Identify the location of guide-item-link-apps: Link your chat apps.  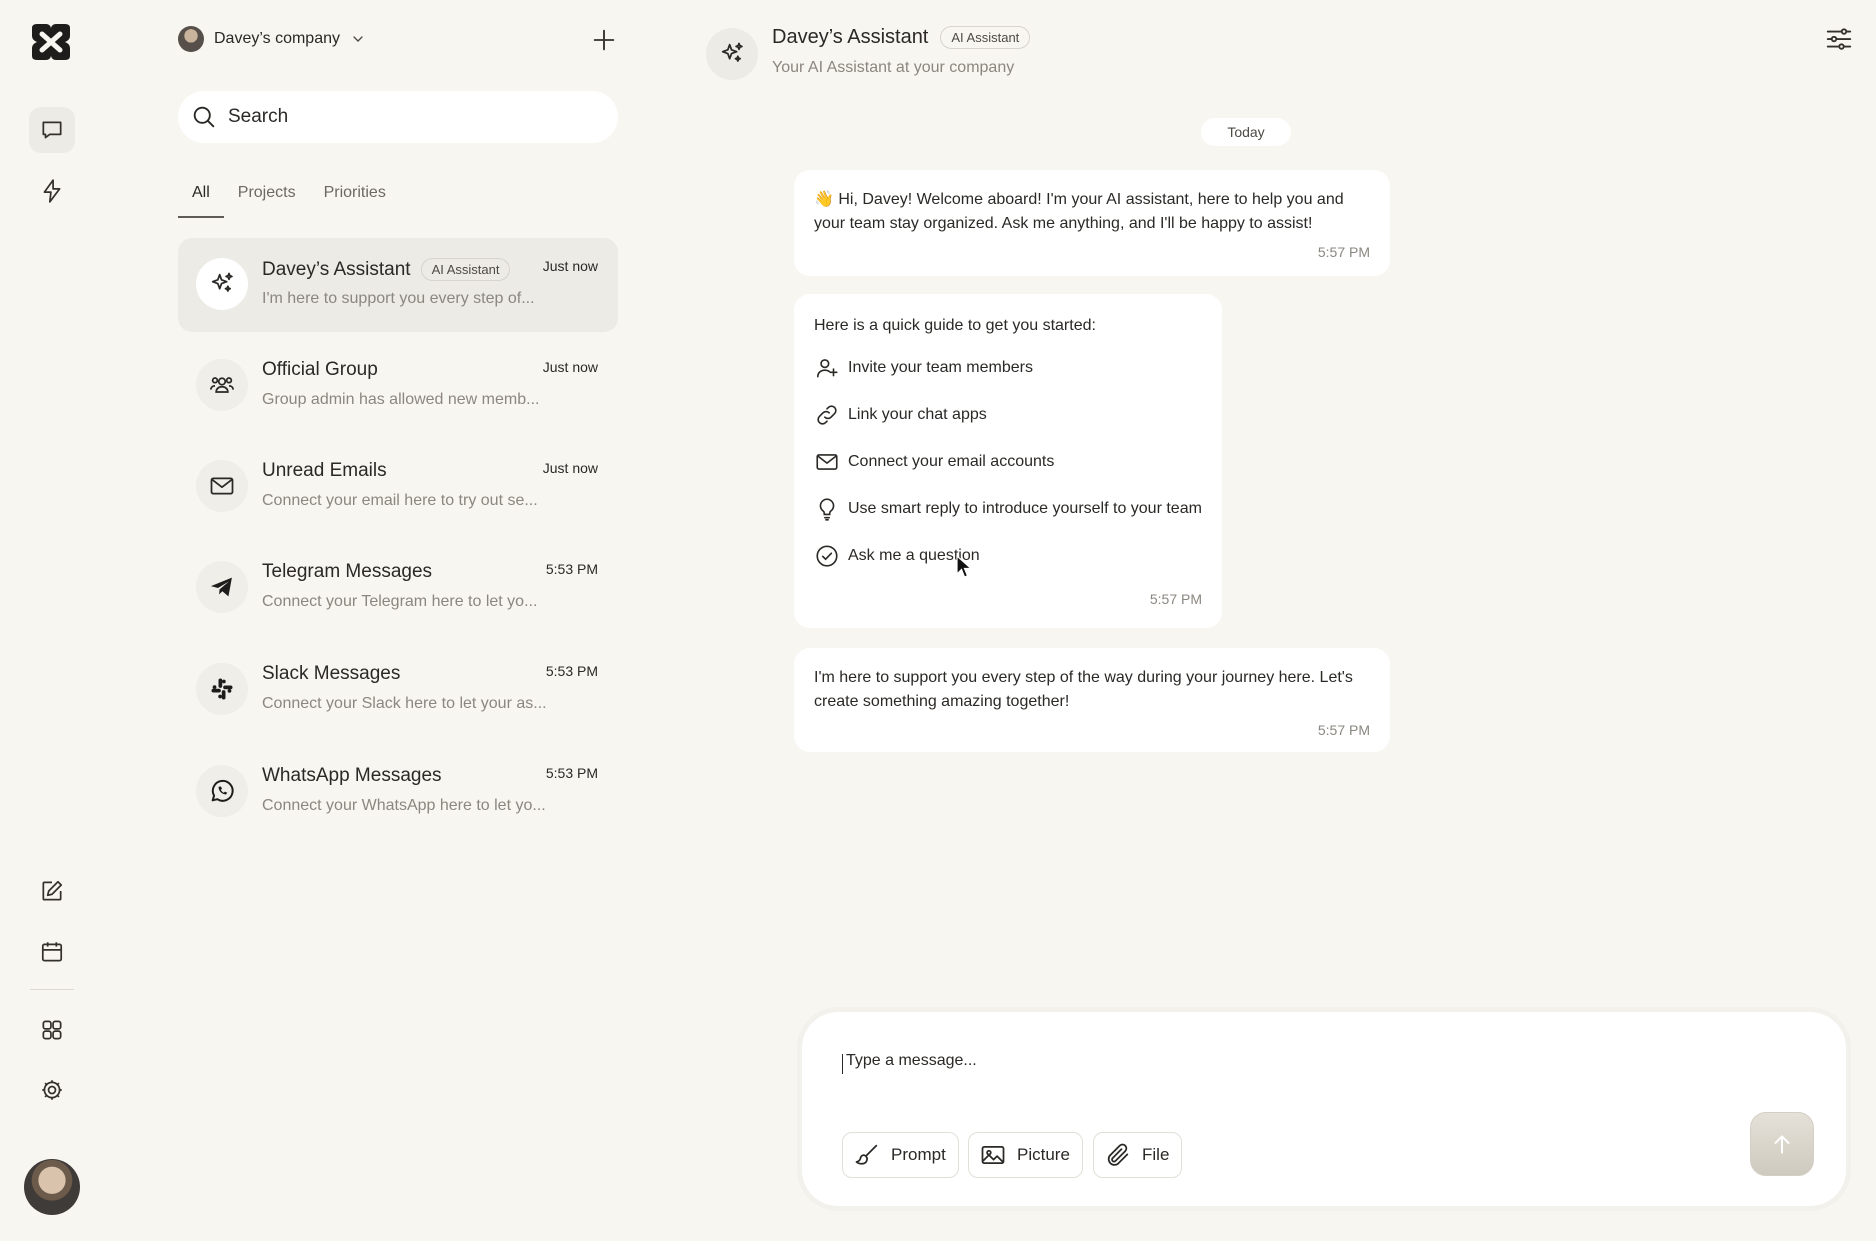
(1008, 414).